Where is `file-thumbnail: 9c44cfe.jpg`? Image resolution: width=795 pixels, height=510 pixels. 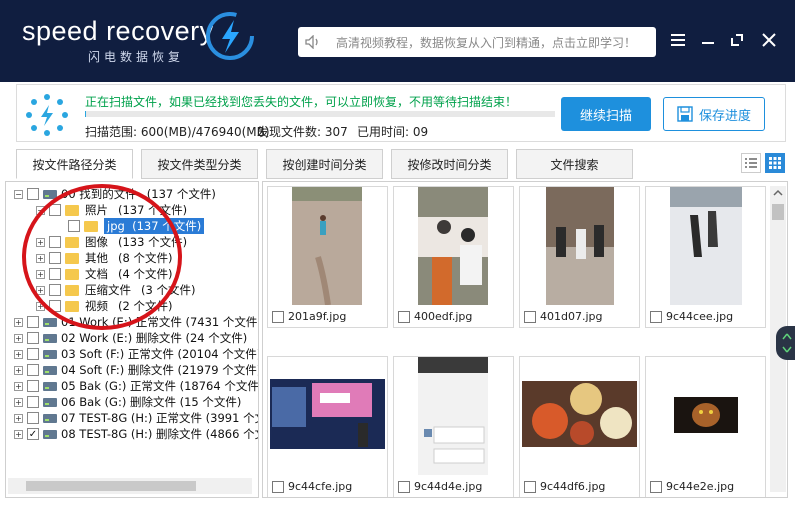
file-thumbnail: 9c44cfe.jpg is located at coordinates (327, 426).